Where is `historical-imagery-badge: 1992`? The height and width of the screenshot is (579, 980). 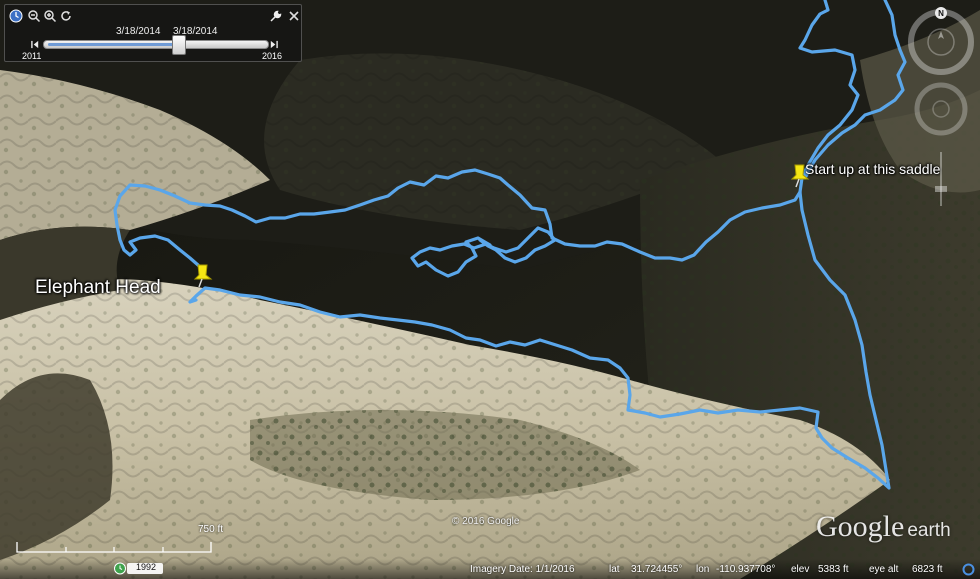
historical-imagery-badge: 1992 is located at coordinates (139, 568).